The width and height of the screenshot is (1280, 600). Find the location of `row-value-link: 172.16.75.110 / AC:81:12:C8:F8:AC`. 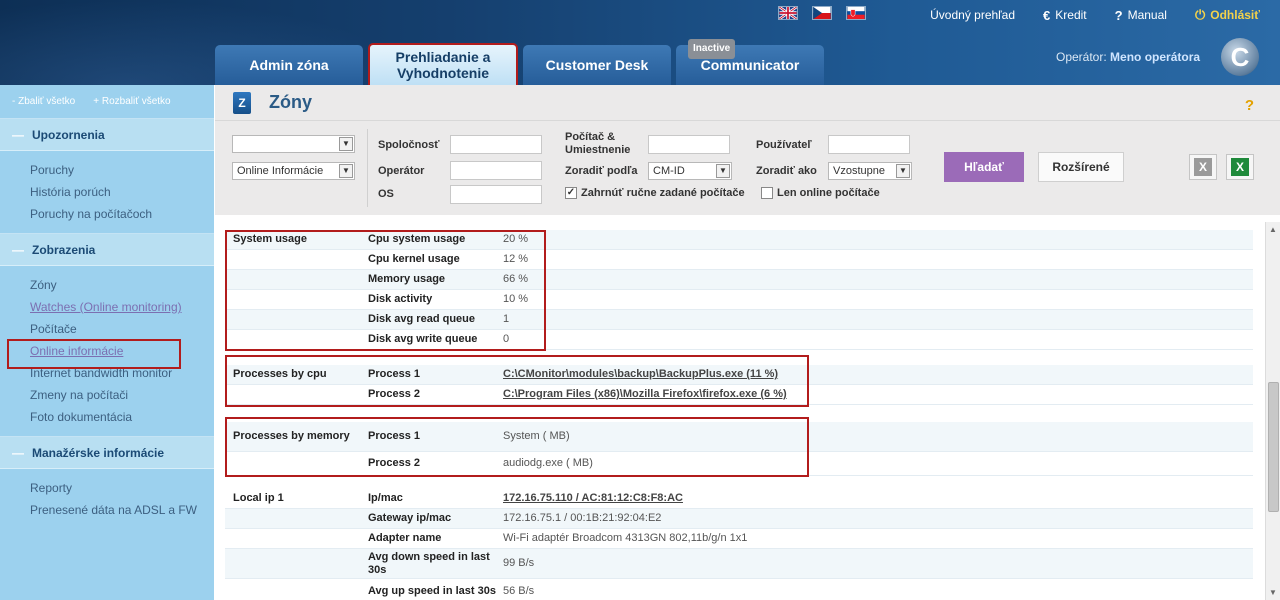

row-value-link: 172.16.75.110 / AC:81:12:C8:F8:AC is located at coordinates (878, 498).